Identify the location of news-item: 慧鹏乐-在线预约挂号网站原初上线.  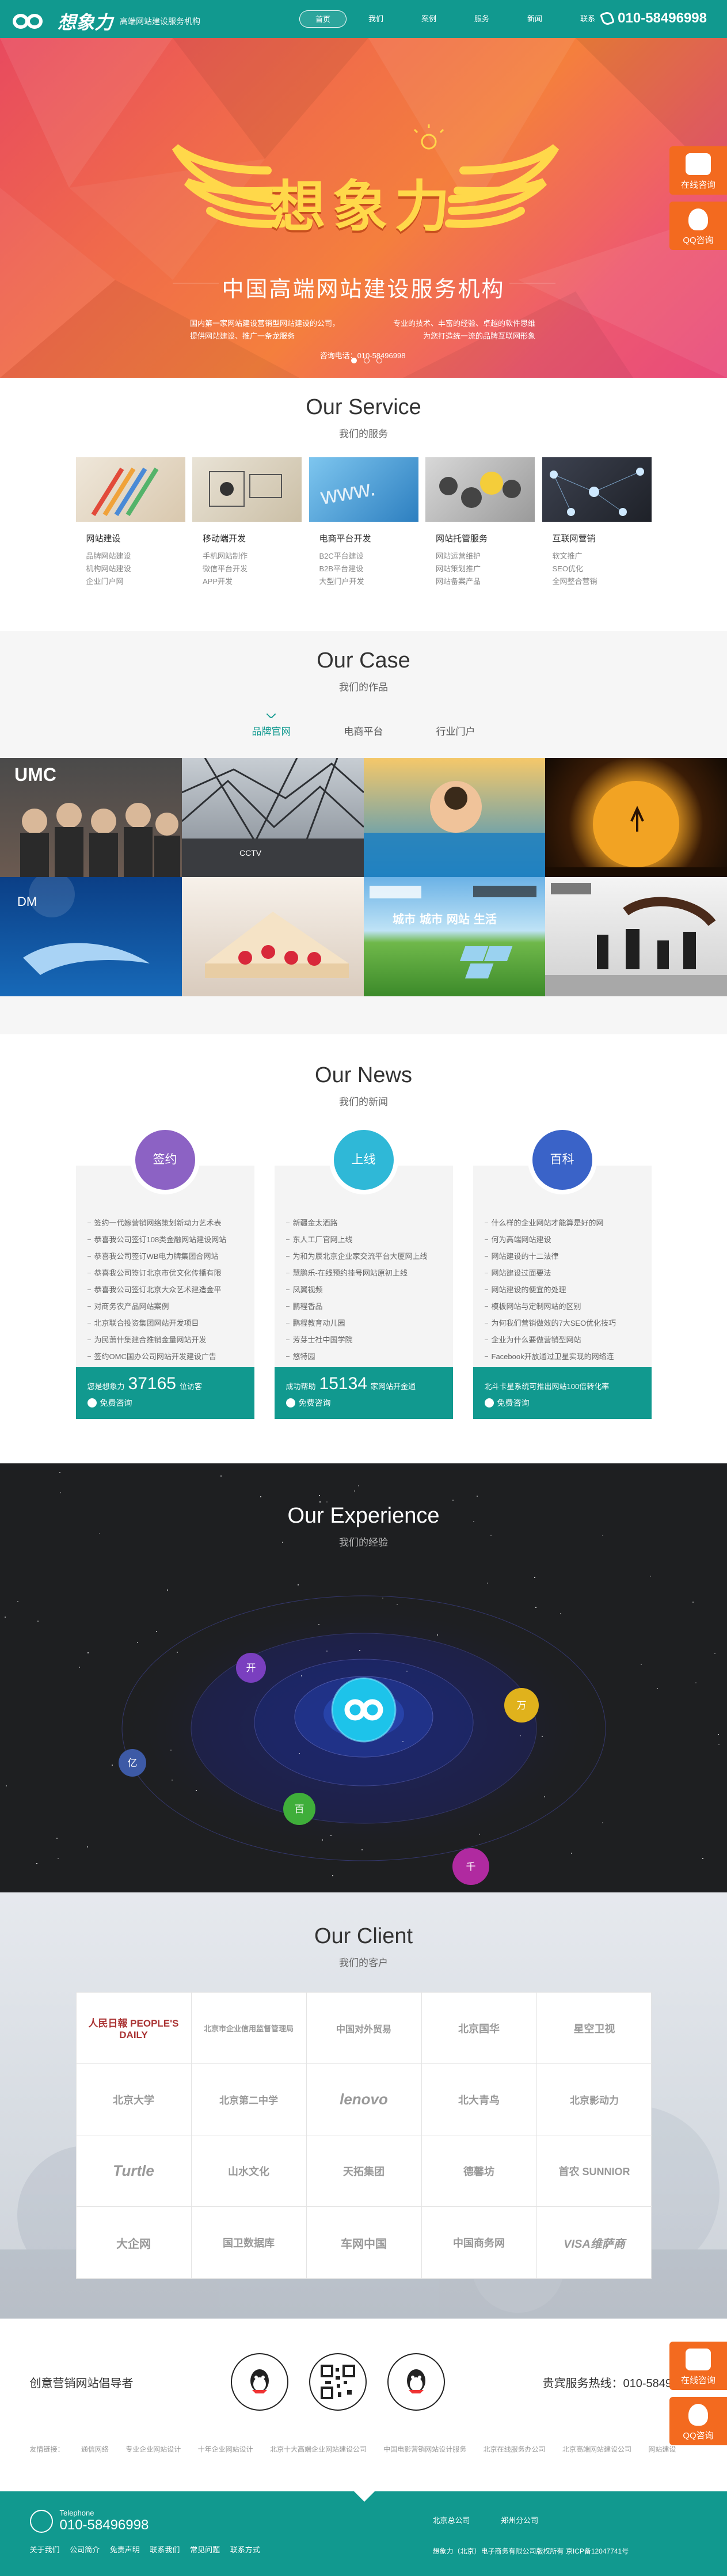
(363, 1273).